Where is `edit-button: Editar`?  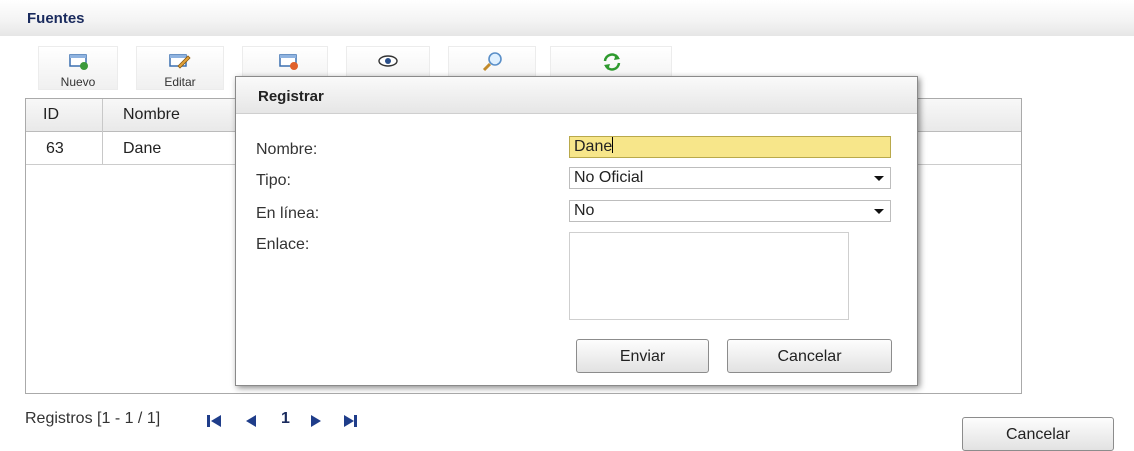
edit-button: Editar is located at coordinates (180, 68).